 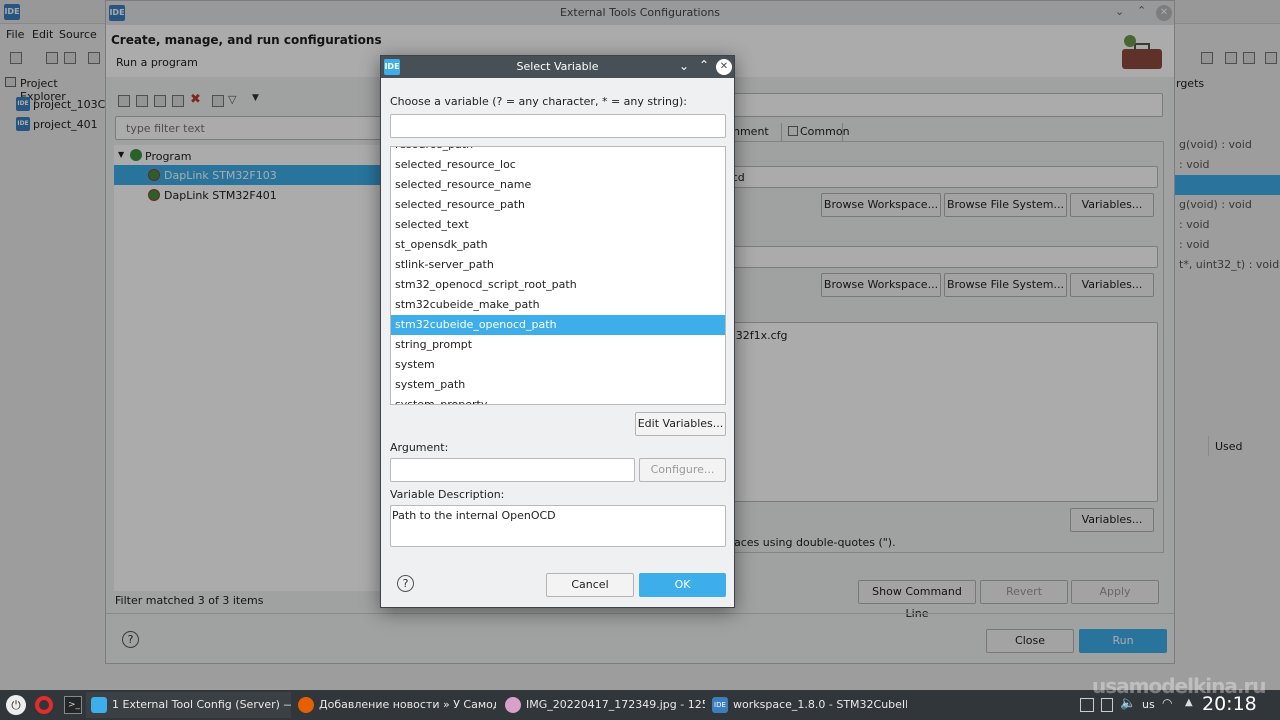 What do you see at coordinates (251, 156) in the screenshot?
I see `tree-node-program: ▼ Program` at bounding box center [251, 156].